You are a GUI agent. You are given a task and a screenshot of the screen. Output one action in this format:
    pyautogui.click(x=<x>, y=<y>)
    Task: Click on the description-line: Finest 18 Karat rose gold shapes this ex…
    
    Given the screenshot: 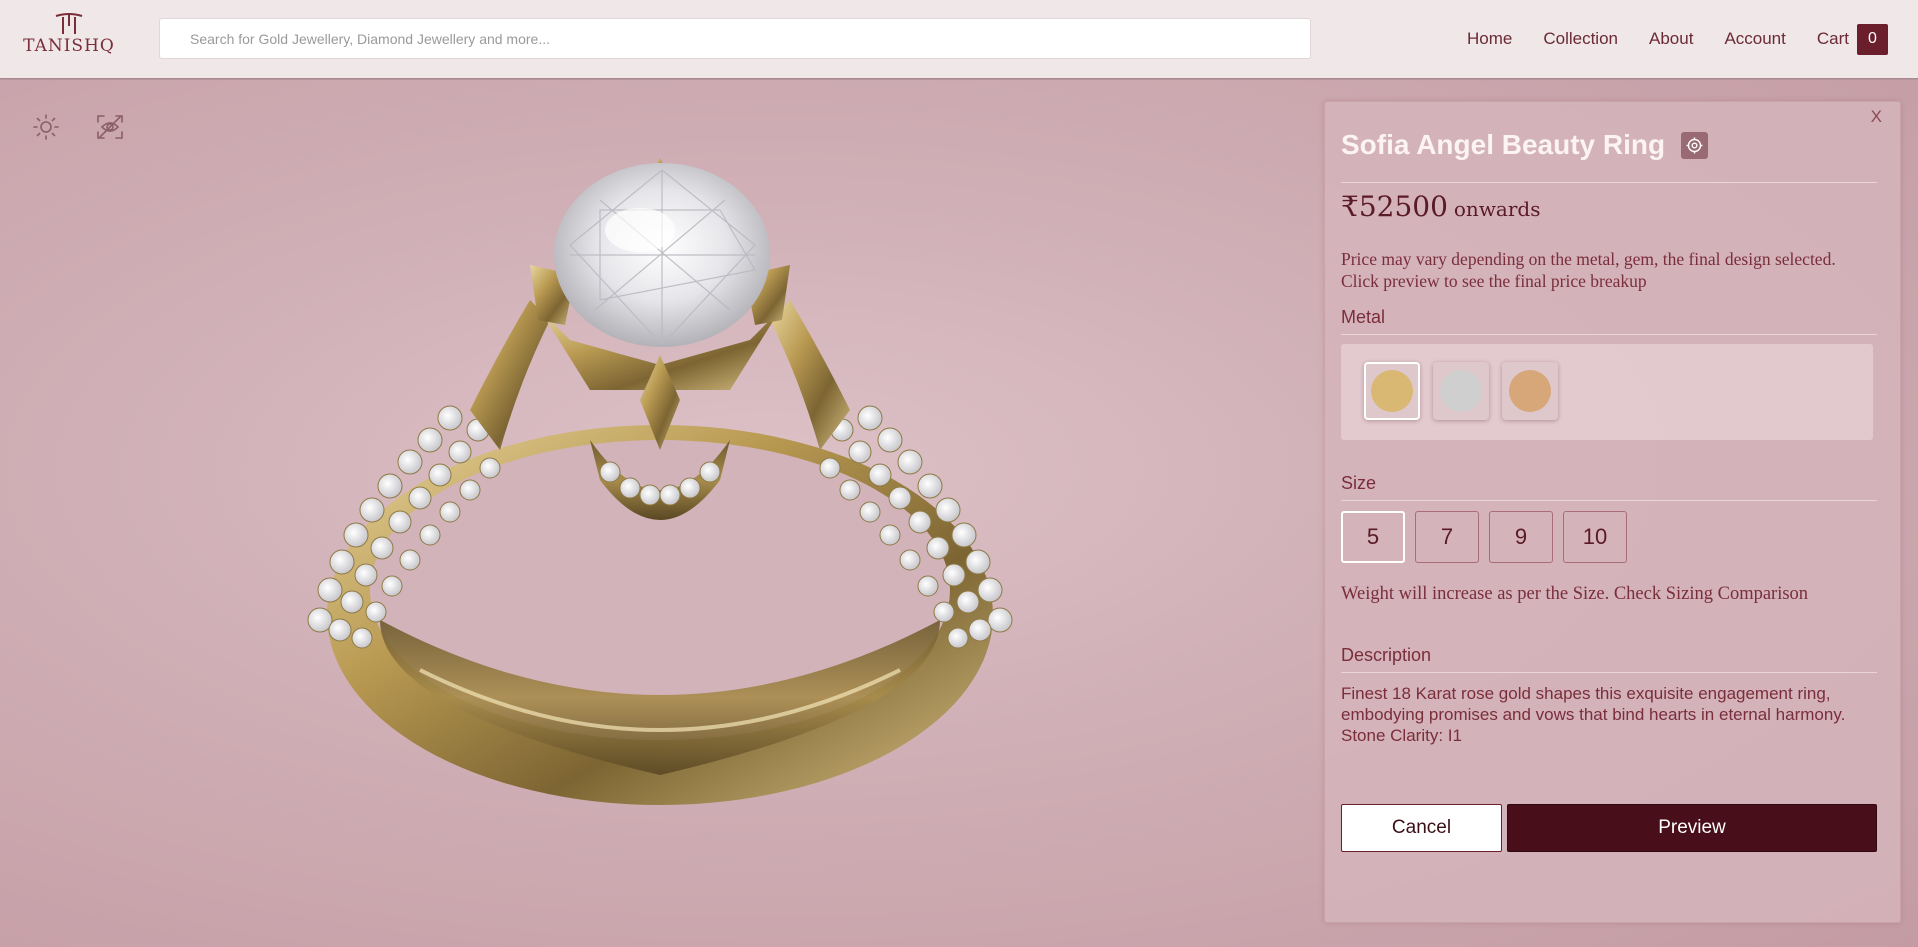 What is the action you would take?
    pyautogui.click(x=1586, y=693)
    